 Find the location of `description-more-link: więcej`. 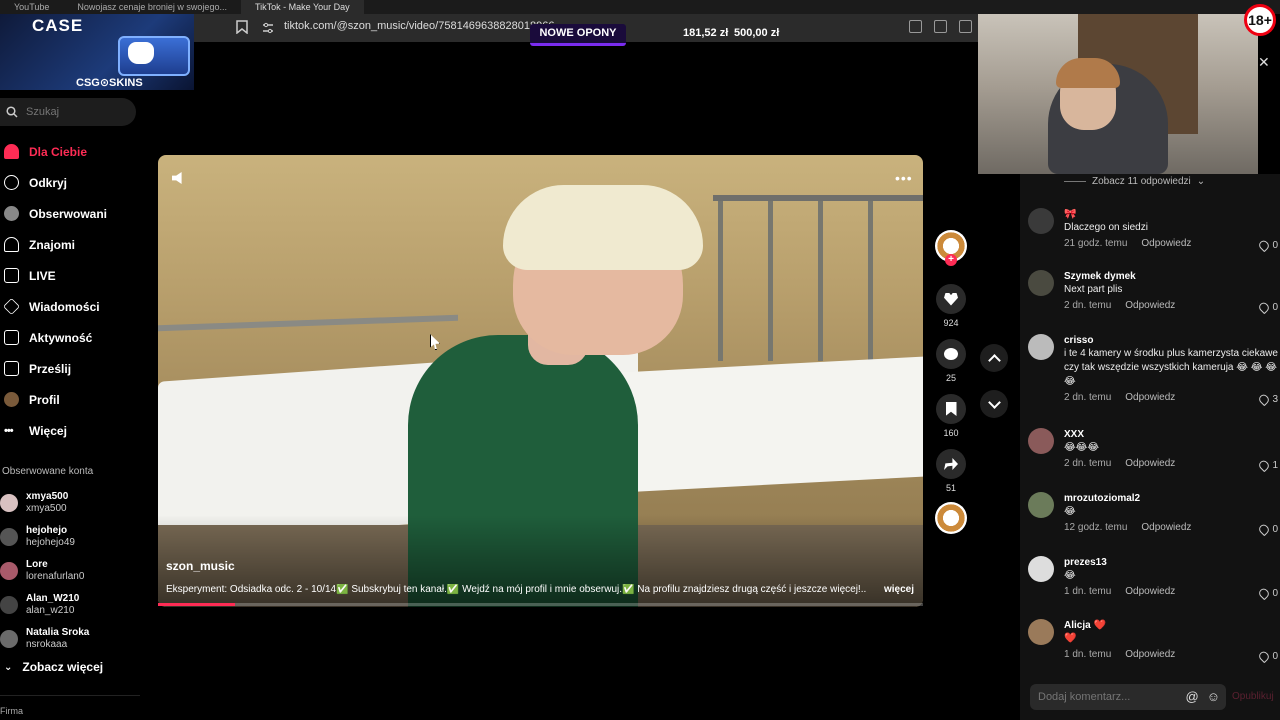

description-more-link: więcej is located at coordinates (899, 589).